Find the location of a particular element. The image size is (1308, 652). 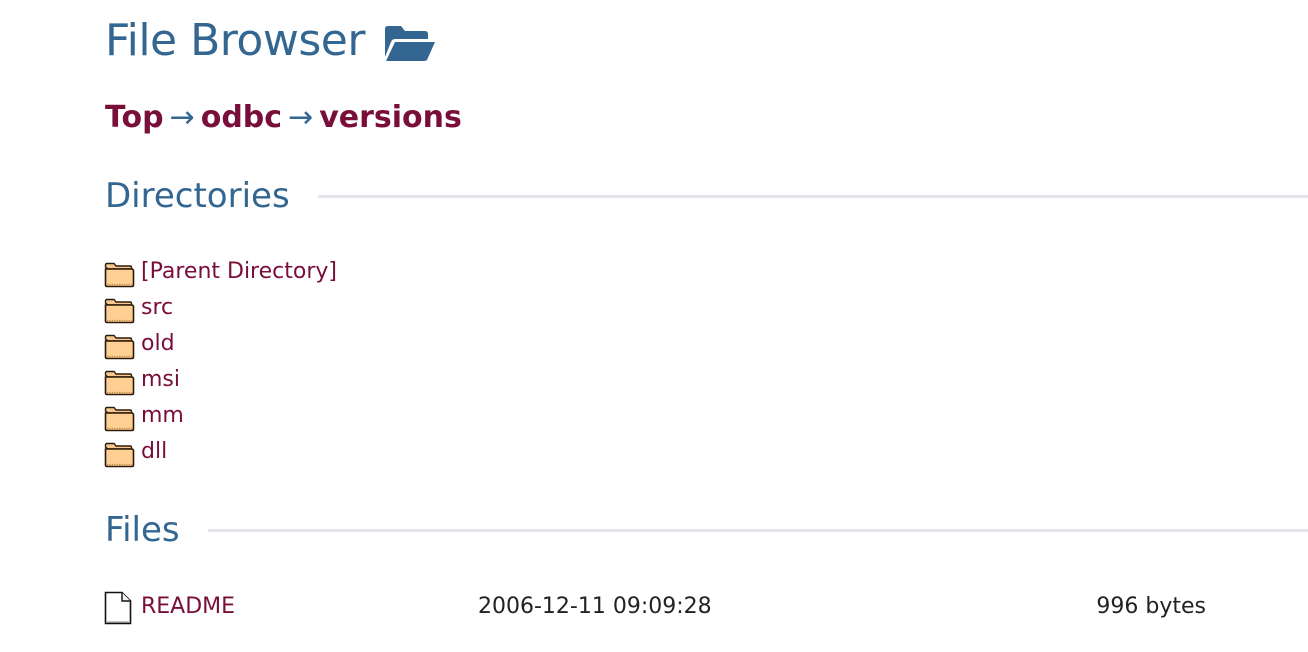

directory-link-msi: msi is located at coordinates (160, 380).